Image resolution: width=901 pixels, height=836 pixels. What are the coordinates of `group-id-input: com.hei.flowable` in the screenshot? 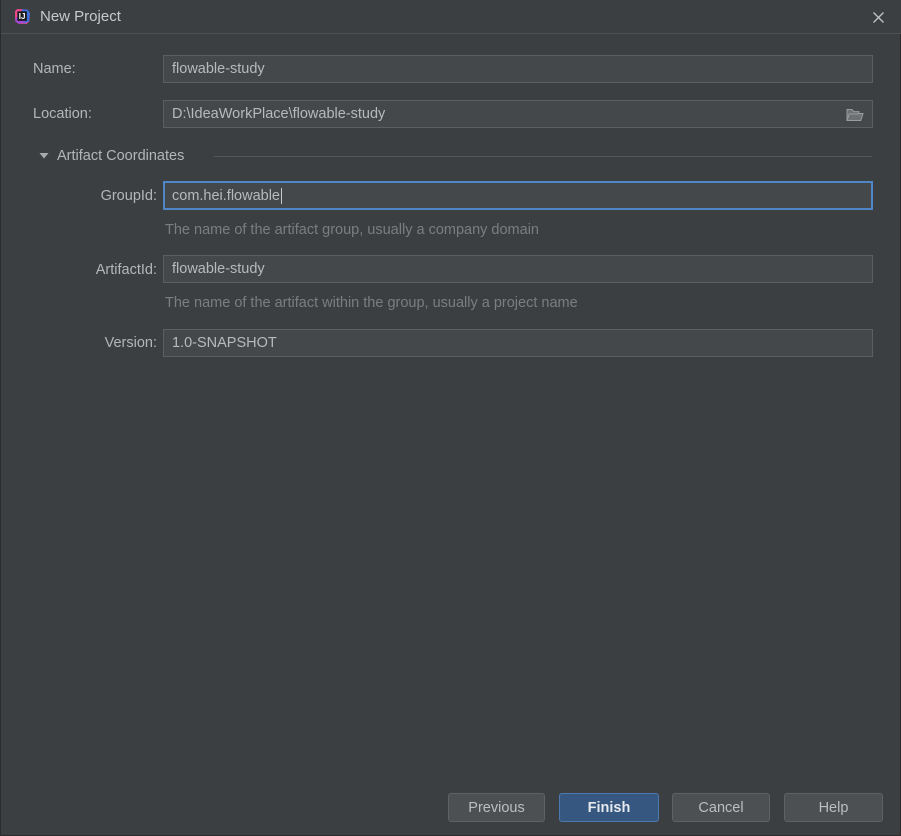 It's located at (518, 195).